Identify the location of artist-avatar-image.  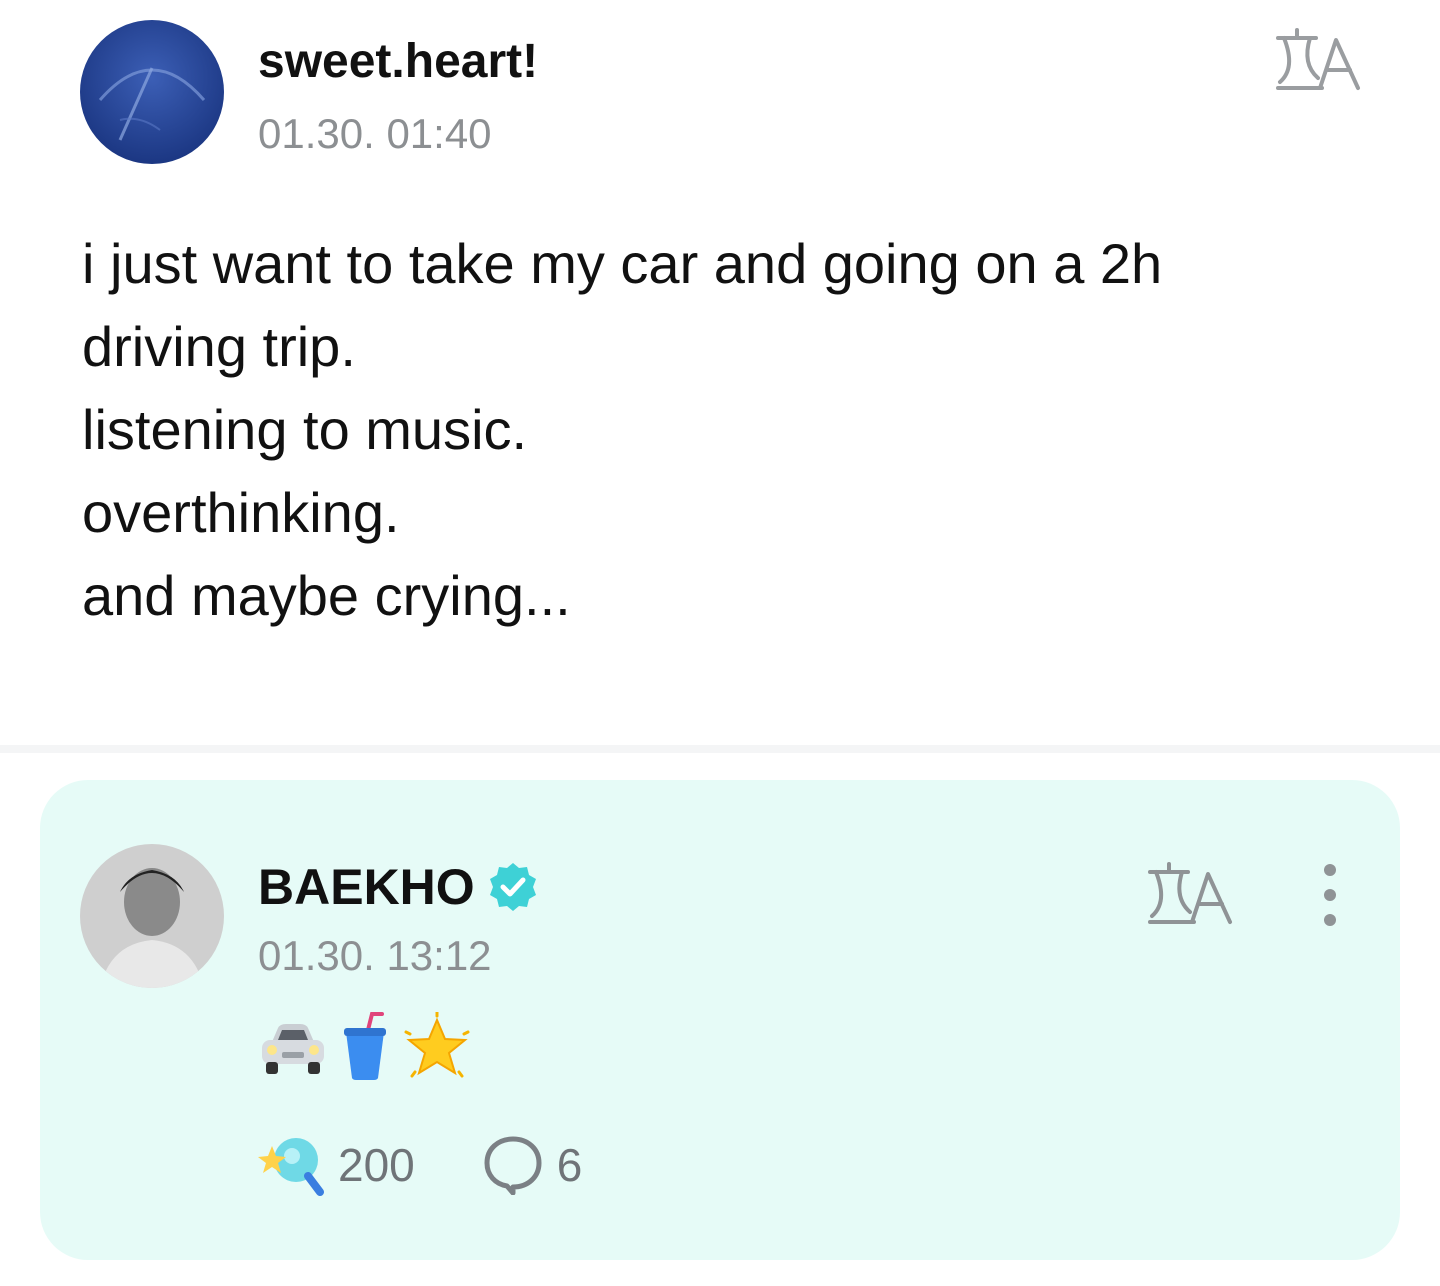
(152, 916).